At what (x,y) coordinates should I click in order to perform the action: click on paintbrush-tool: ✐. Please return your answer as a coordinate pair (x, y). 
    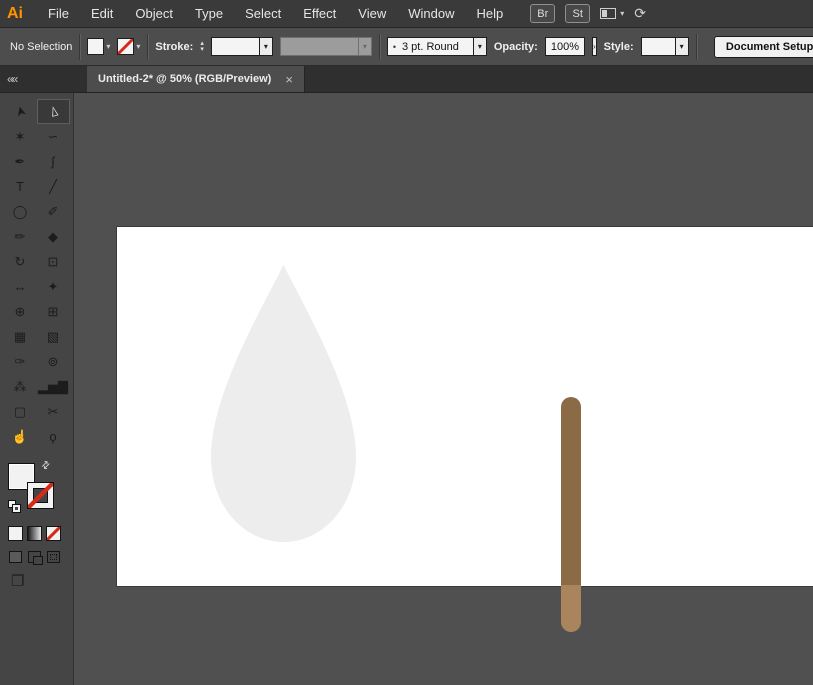
    Looking at the image, I should click on (53, 211).